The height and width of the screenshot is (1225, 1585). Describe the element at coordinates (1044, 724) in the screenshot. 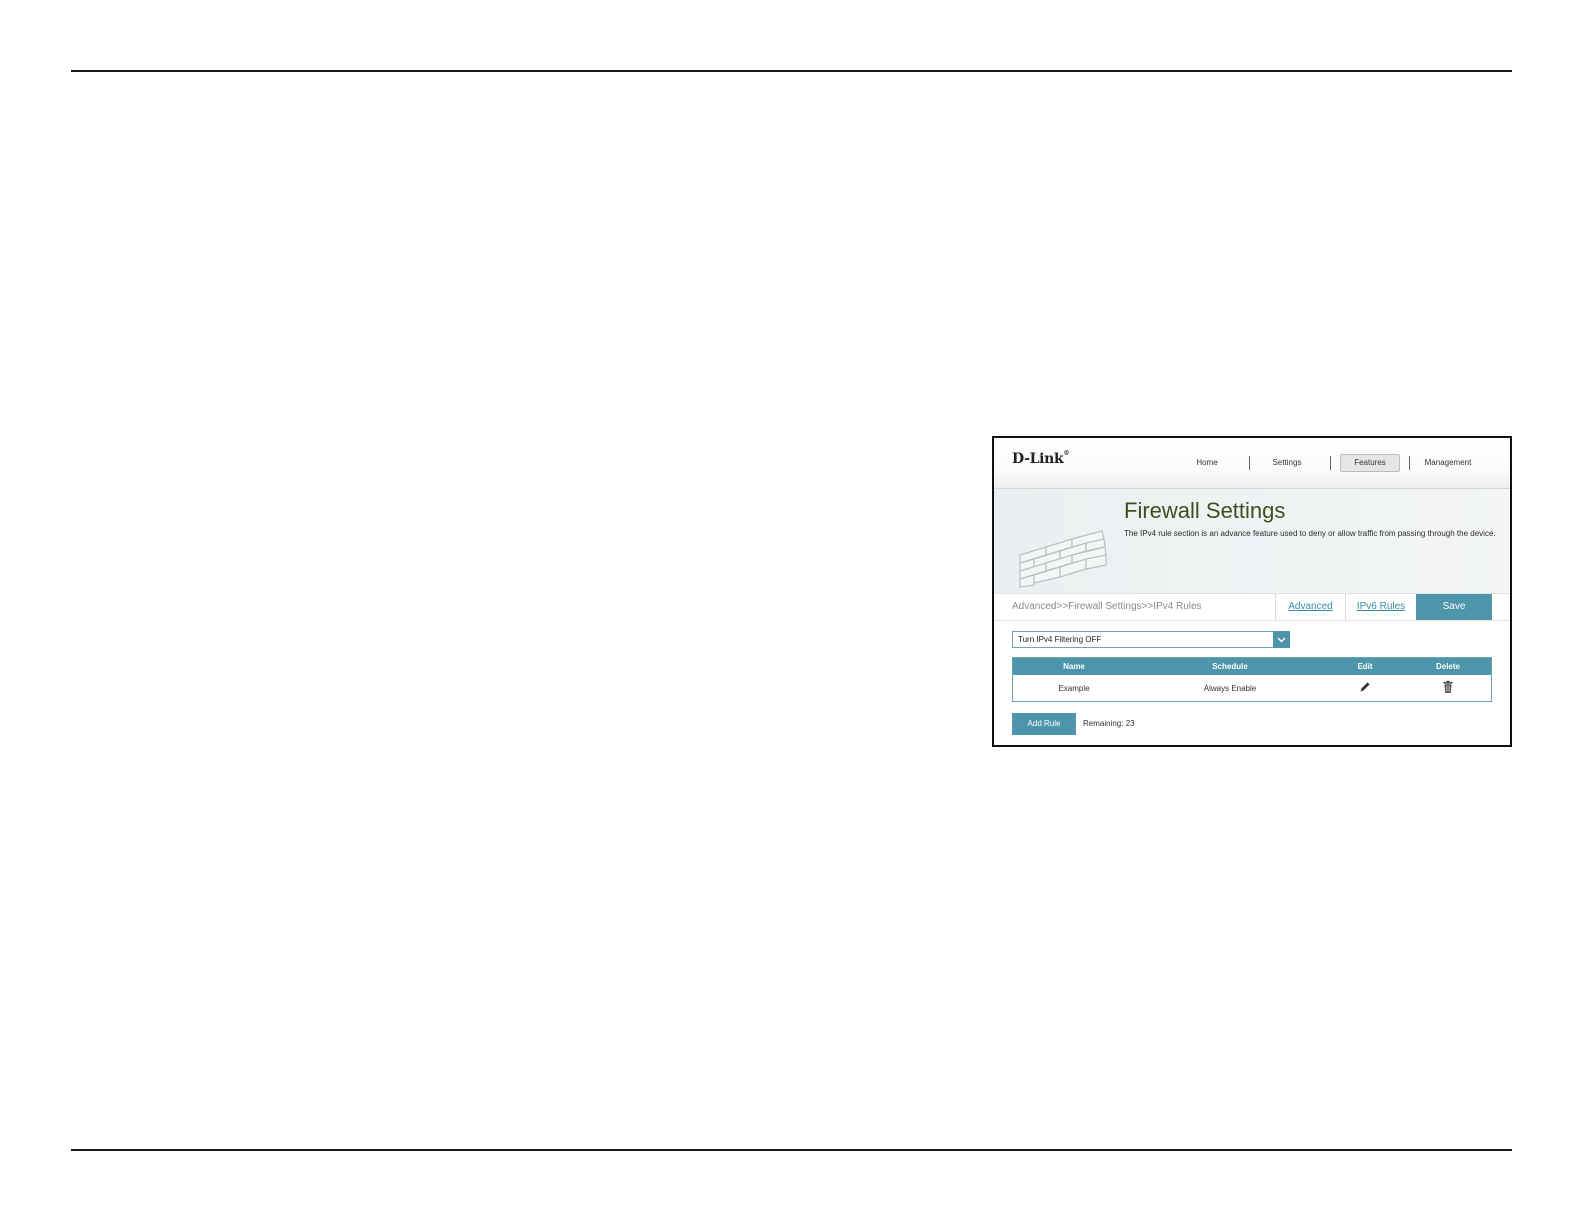

I see `add-rule-button: Add Rule` at that location.